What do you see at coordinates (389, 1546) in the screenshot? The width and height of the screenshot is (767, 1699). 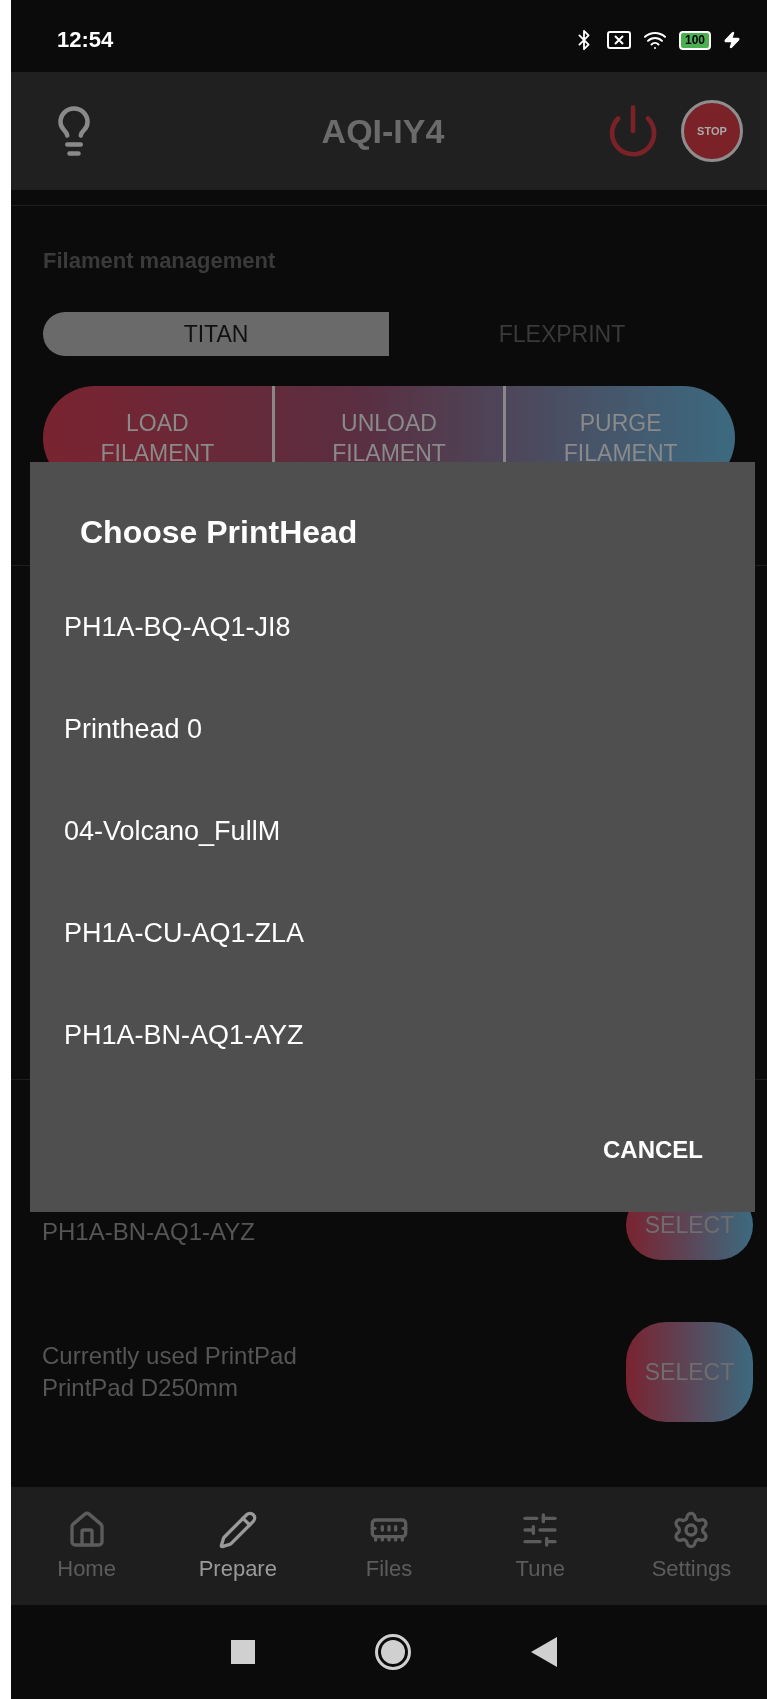 I see `nav-item: Files` at bounding box center [389, 1546].